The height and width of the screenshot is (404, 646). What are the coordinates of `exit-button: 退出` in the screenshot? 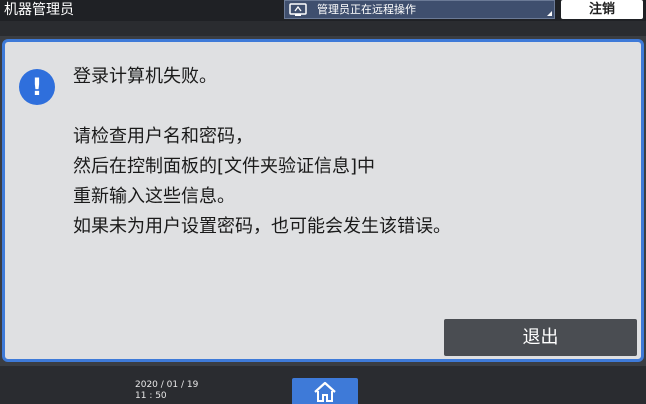 It's located at (540, 337).